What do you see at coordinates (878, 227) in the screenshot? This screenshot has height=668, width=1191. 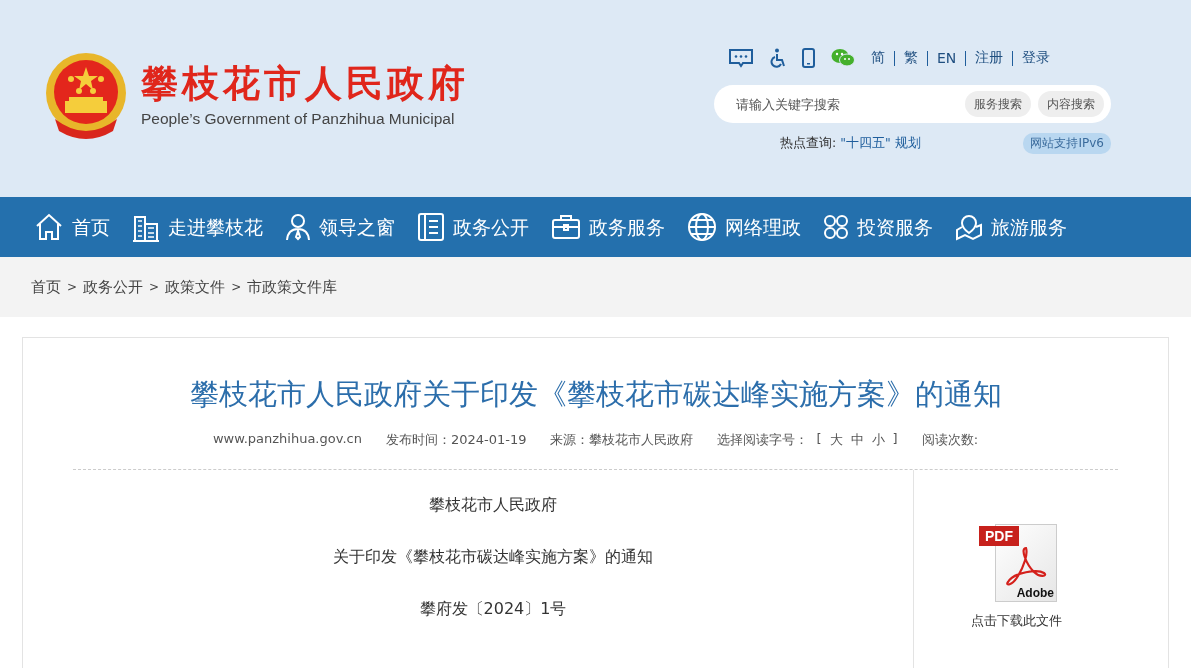 I see `nav-item: 投资服务` at bounding box center [878, 227].